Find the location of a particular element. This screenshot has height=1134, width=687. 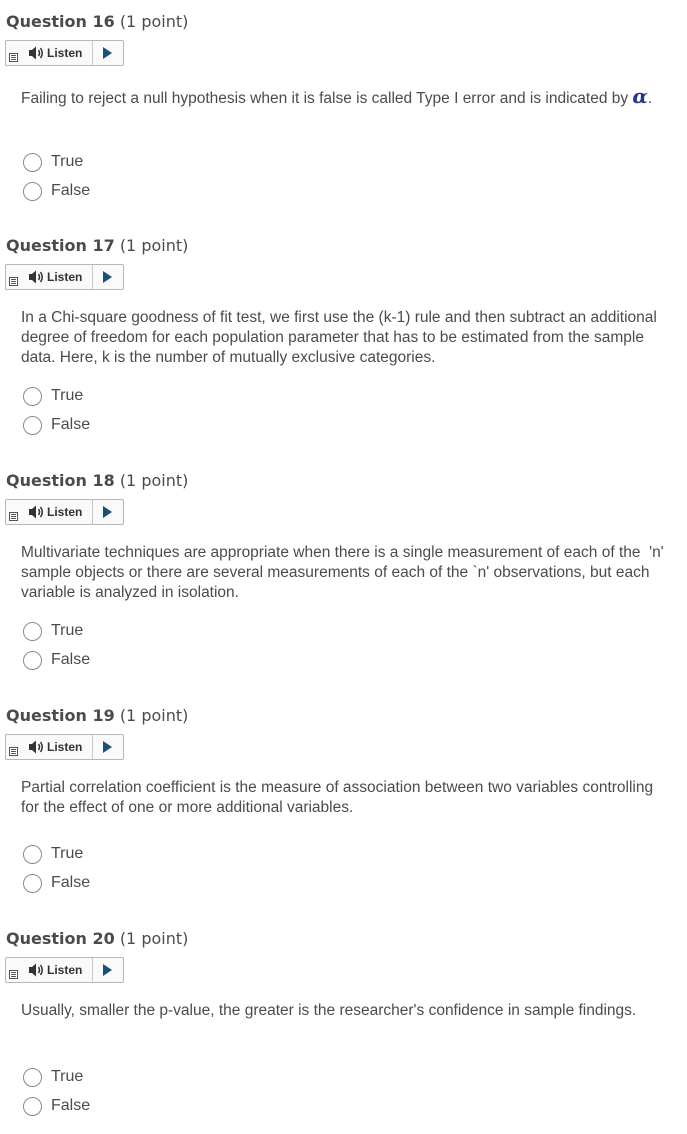

question-number: Question 18 is located at coordinates (60, 480).